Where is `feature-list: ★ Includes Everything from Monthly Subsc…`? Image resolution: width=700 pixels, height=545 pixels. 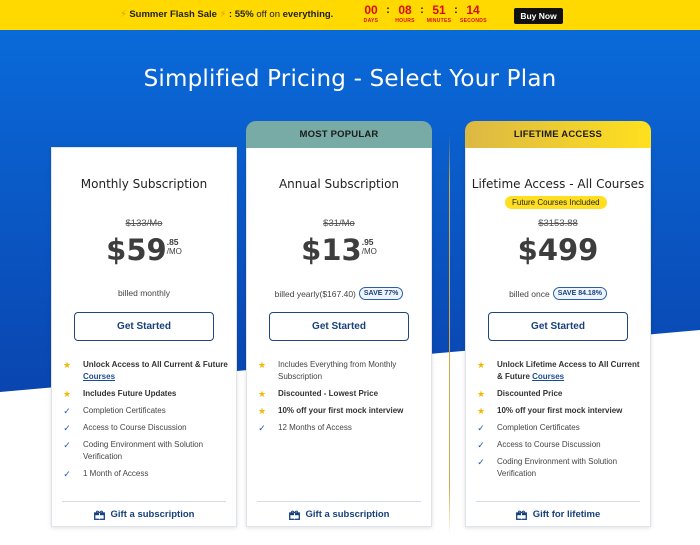 feature-list: ★ Includes Everything from Monthly Subsc… is located at coordinates (341, 399).